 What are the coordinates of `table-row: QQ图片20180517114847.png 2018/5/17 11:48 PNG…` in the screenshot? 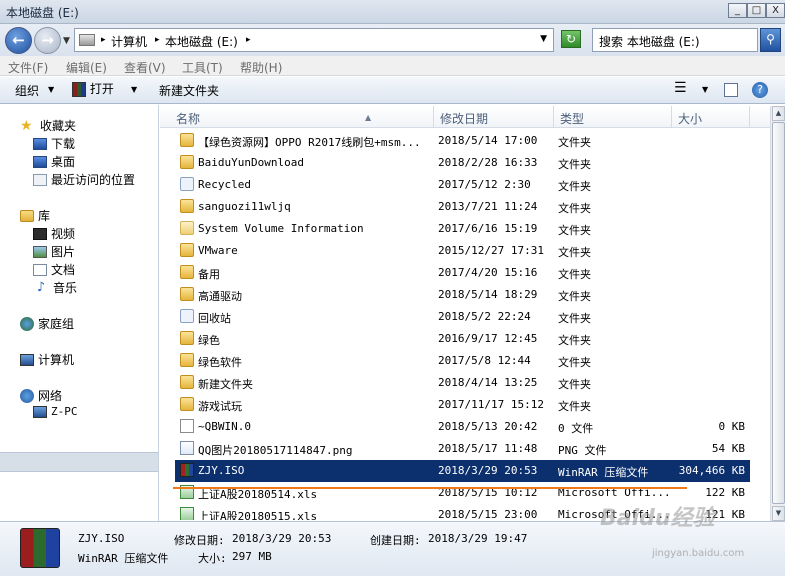 It's located at (462, 449).